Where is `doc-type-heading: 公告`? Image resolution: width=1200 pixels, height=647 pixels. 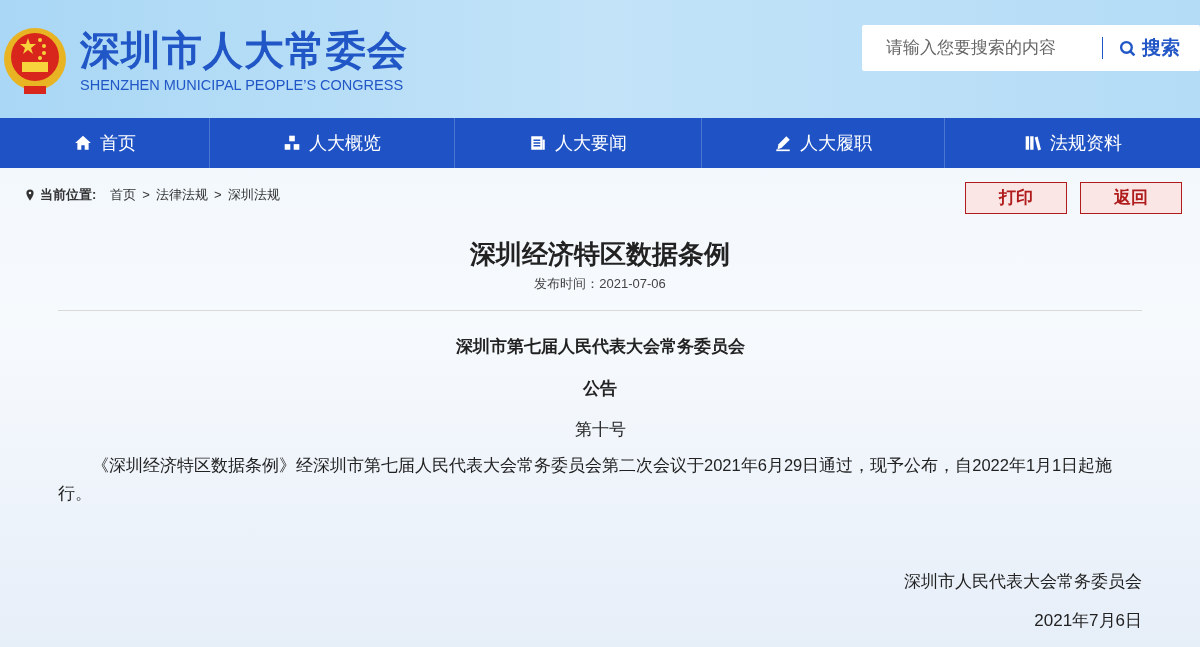 doc-type-heading: 公告 is located at coordinates (600, 389).